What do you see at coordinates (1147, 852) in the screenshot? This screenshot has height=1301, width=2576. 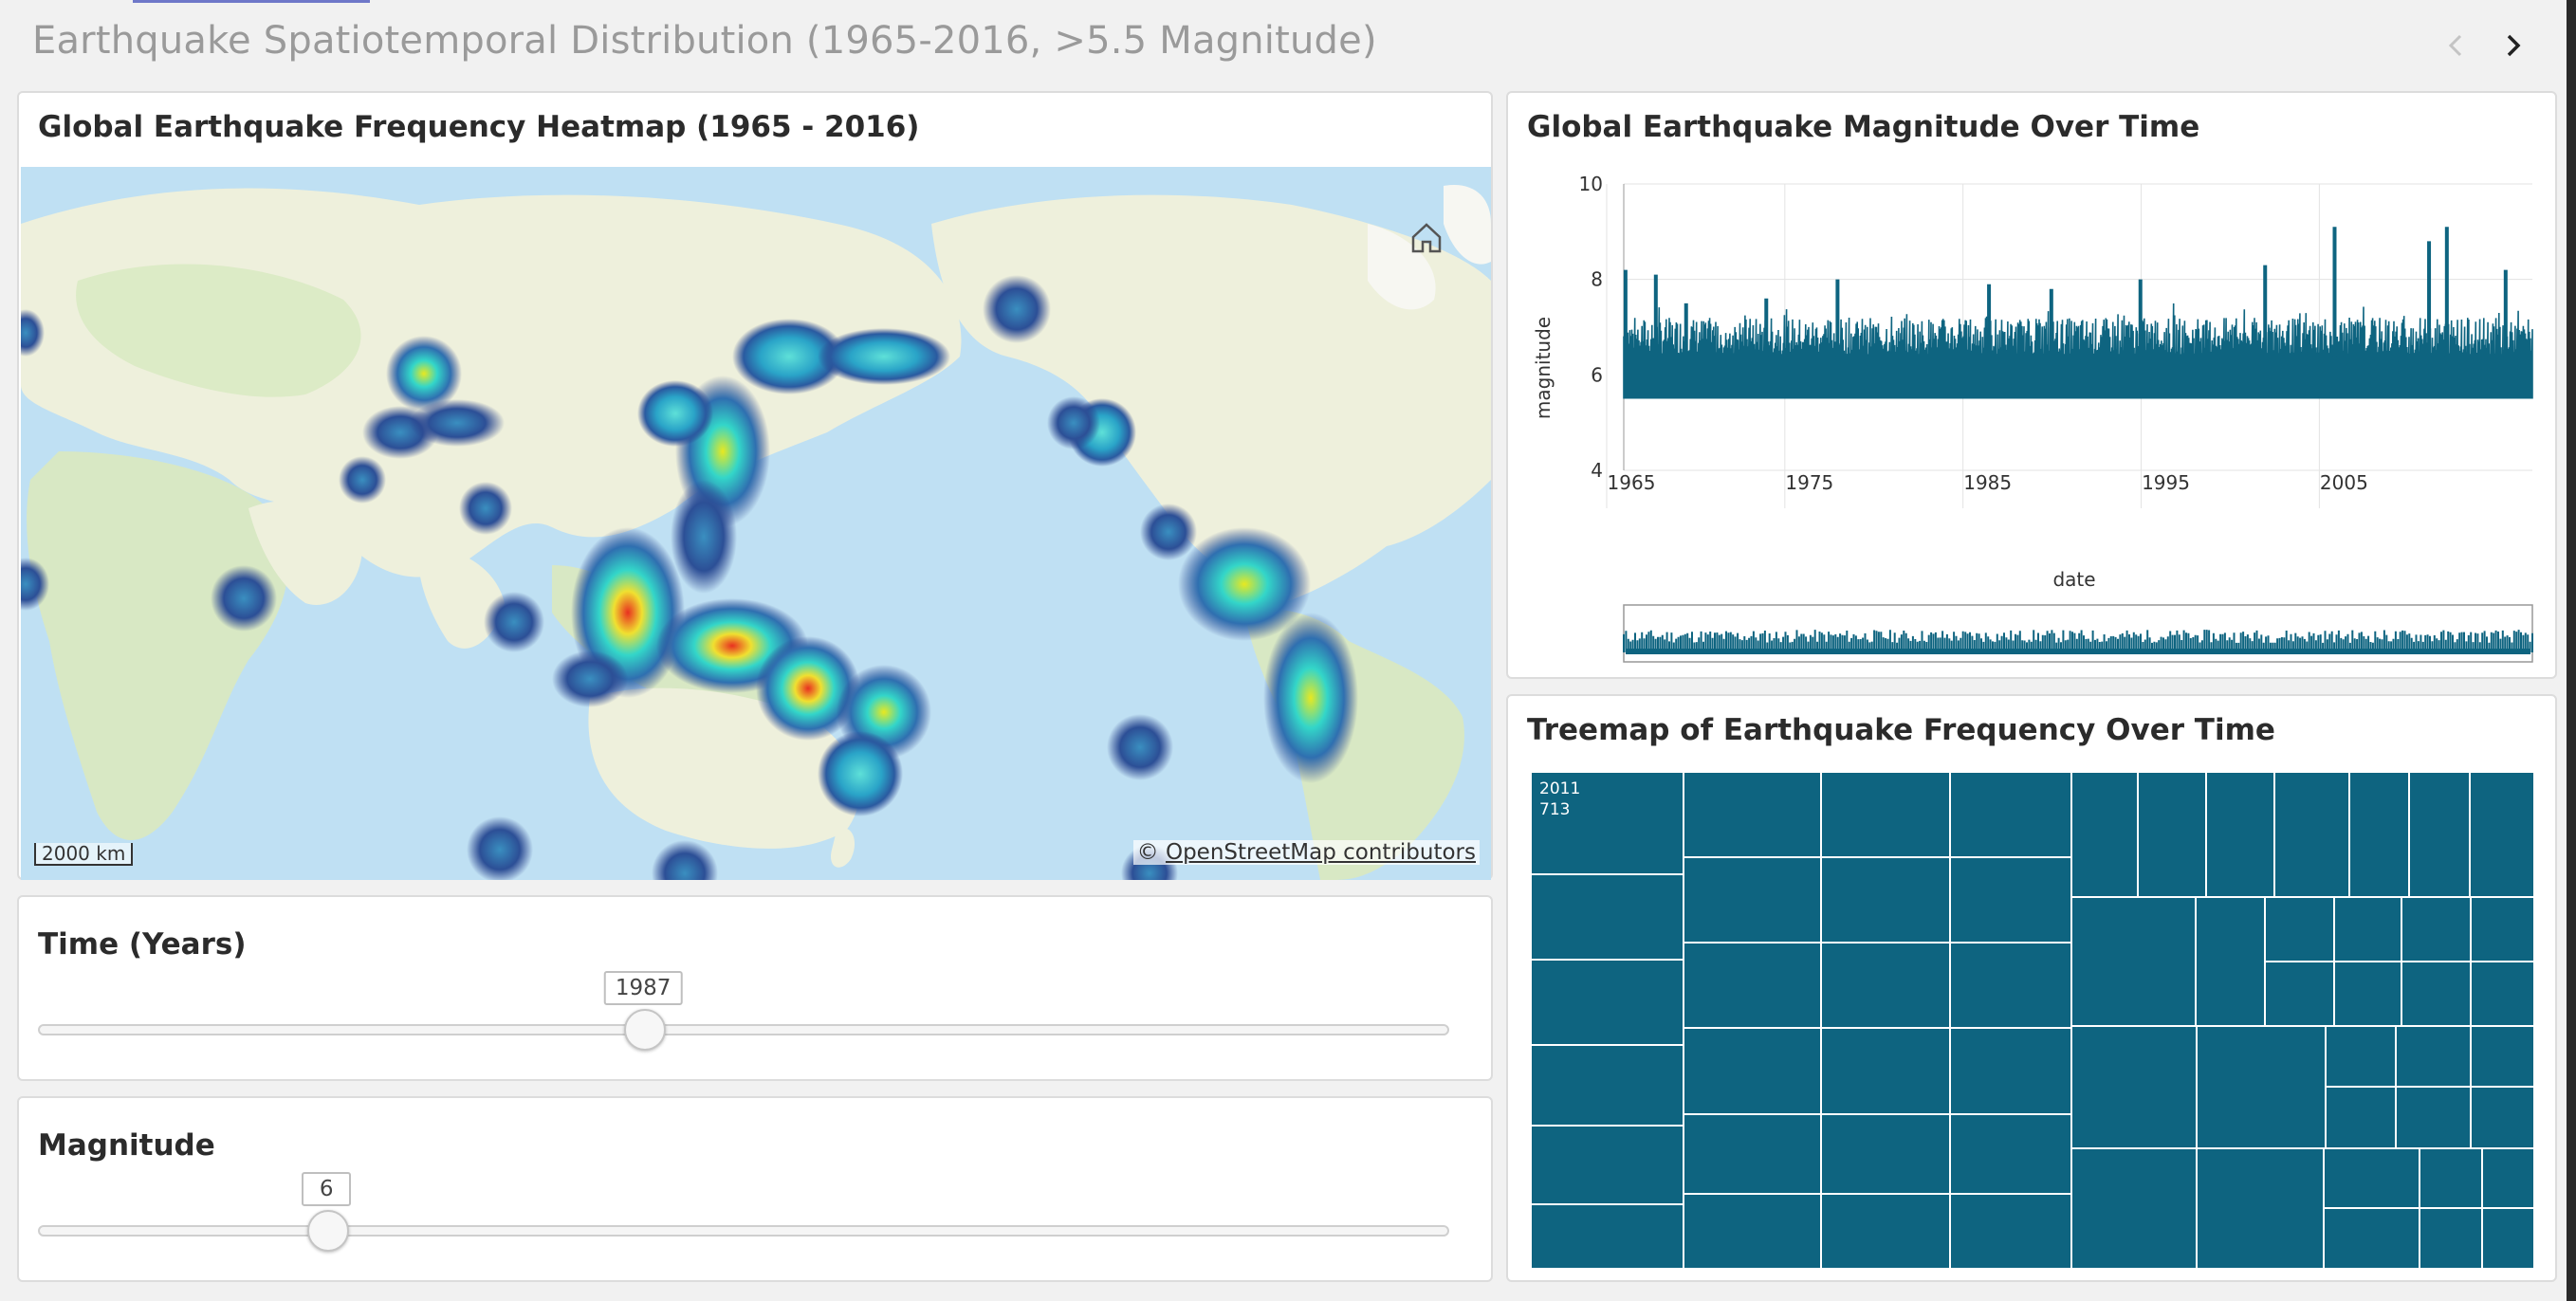 I see `copyright-symbol: ©` at bounding box center [1147, 852].